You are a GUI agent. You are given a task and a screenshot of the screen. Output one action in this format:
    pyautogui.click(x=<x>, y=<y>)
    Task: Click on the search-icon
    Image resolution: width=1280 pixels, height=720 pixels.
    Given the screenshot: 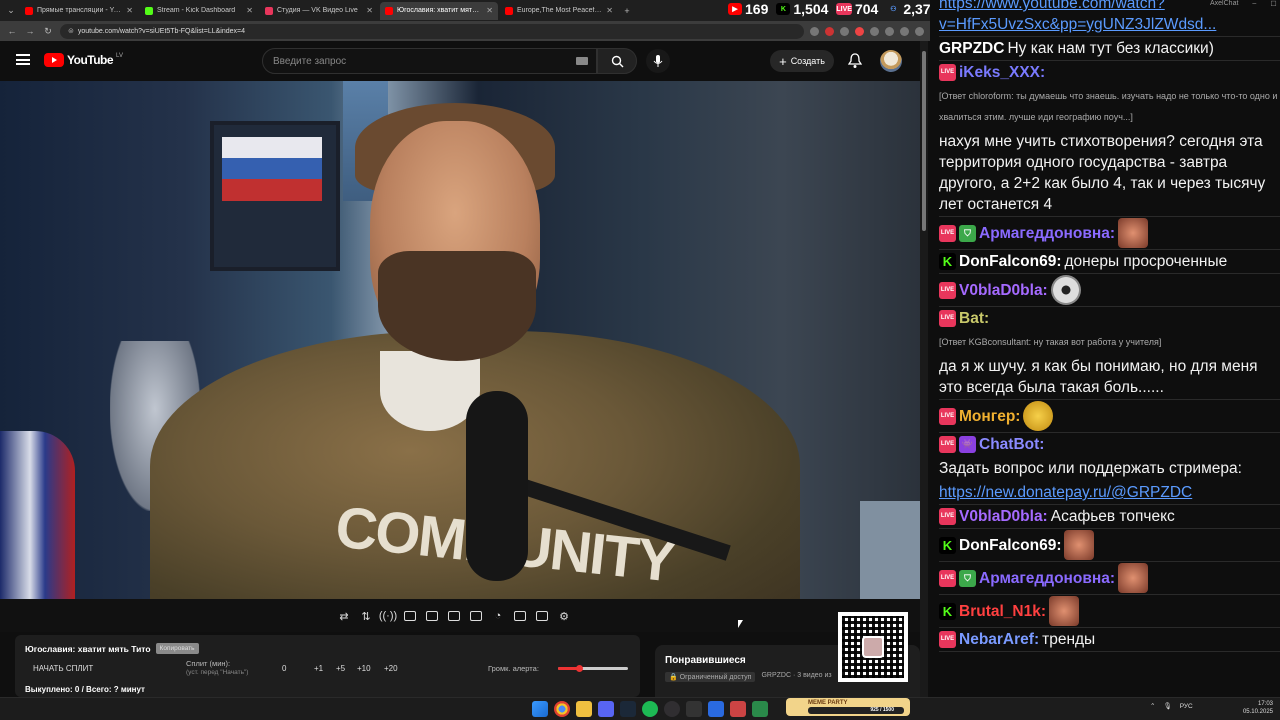 What is the action you would take?
    pyautogui.click(x=617, y=61)
    